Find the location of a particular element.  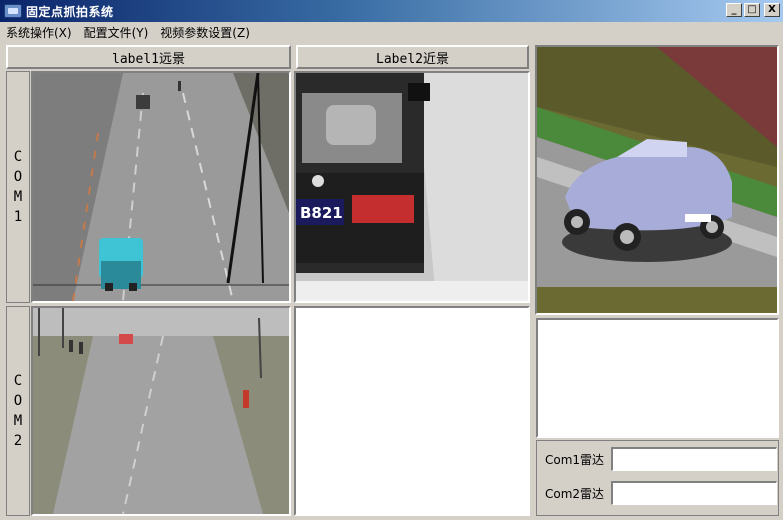

com2-far-view-video is located at coordinates (161, 411).